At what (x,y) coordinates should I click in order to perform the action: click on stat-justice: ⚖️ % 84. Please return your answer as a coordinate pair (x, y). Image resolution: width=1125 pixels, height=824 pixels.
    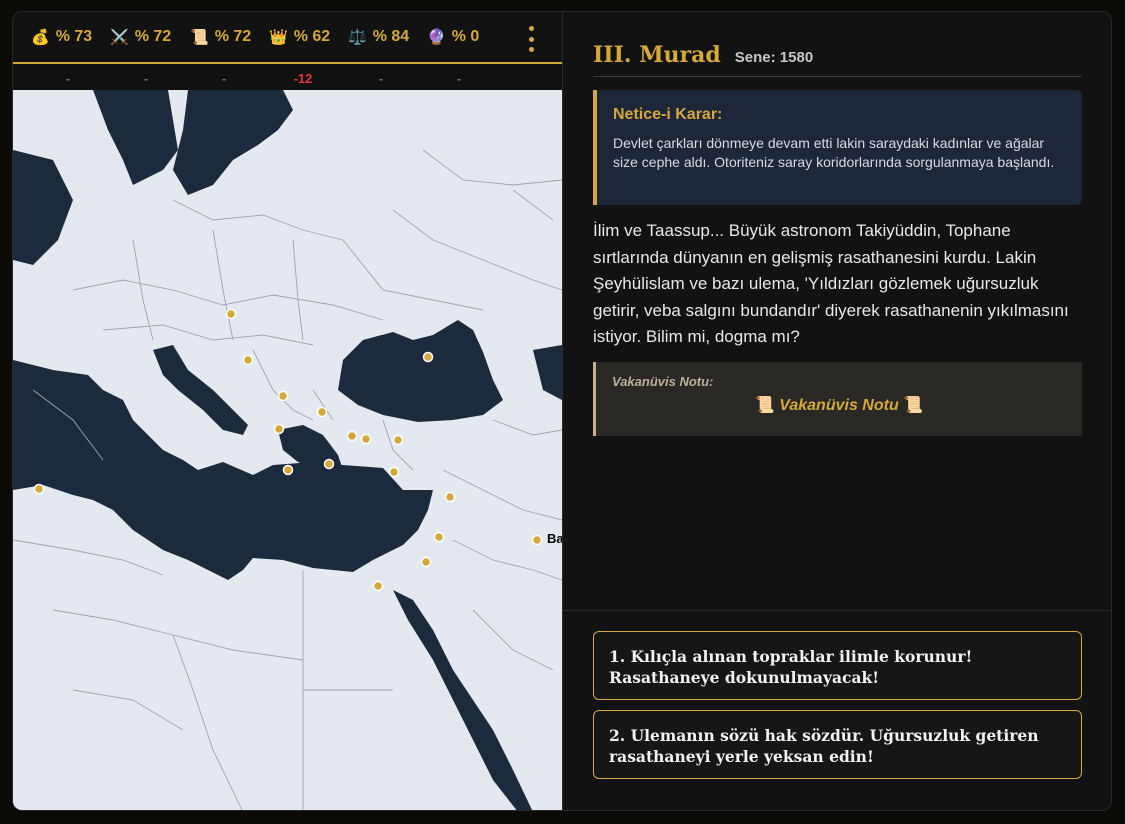
    Looking at the image, I should click on (378, 37).